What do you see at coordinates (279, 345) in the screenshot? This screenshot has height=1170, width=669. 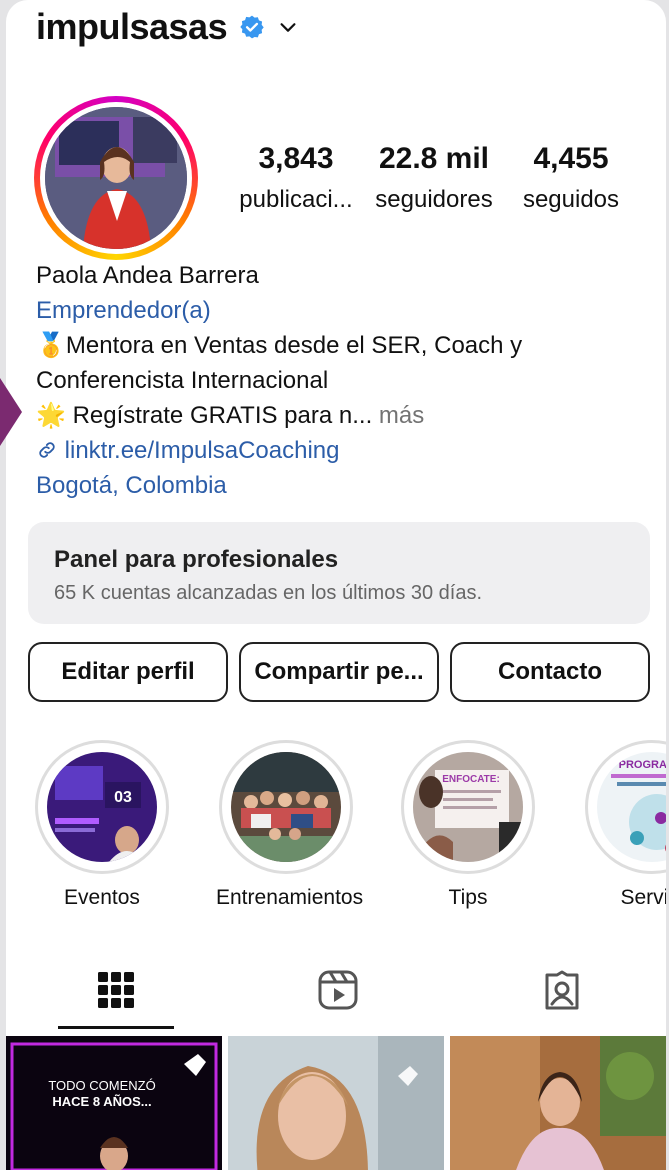 I see `bio-line-1: 🥇Mentora en Ventas desde el SER, Coach y` at bounding box center [279, 345].